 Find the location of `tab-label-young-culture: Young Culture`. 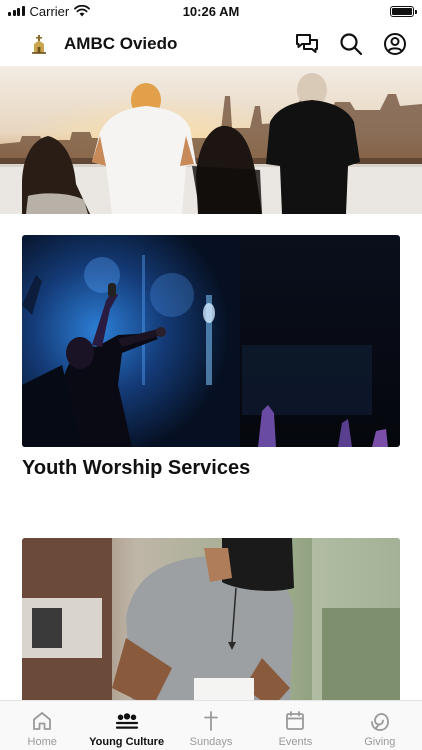

tab-label-young-culture: Young Culture is located at coordinates (127, 742).